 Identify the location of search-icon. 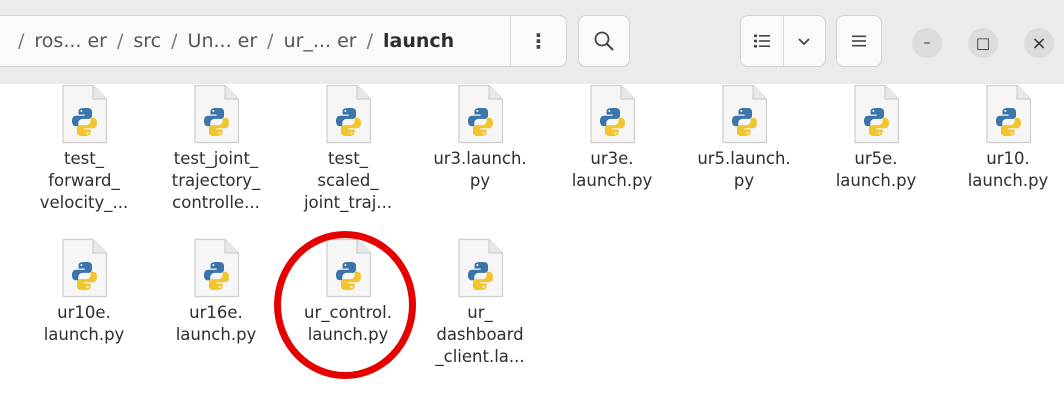
(604, 41).